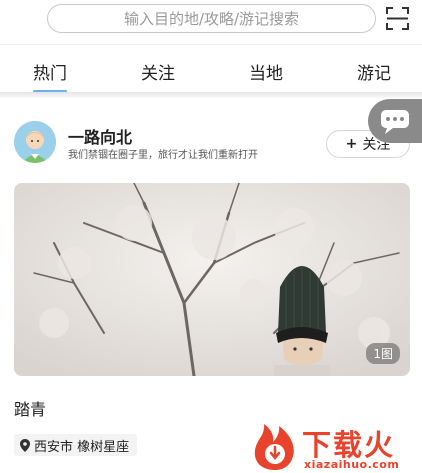 The image size is (422, 473). I want to click on watermark-logo: 下载火 xiazaihuo.com, so click(334, 445).